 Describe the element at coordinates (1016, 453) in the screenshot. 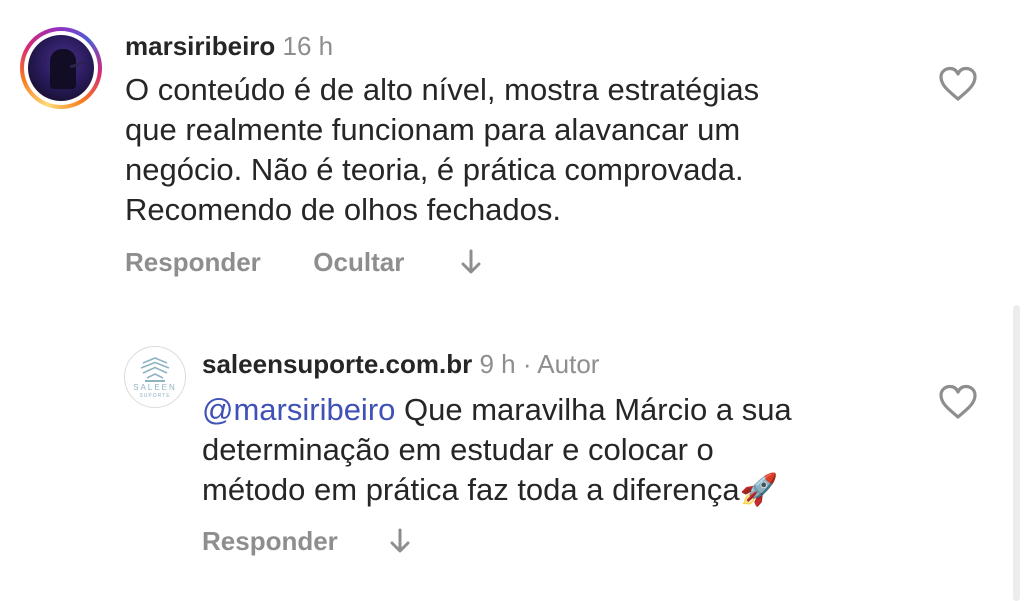

I see `scrollbar` at that location.